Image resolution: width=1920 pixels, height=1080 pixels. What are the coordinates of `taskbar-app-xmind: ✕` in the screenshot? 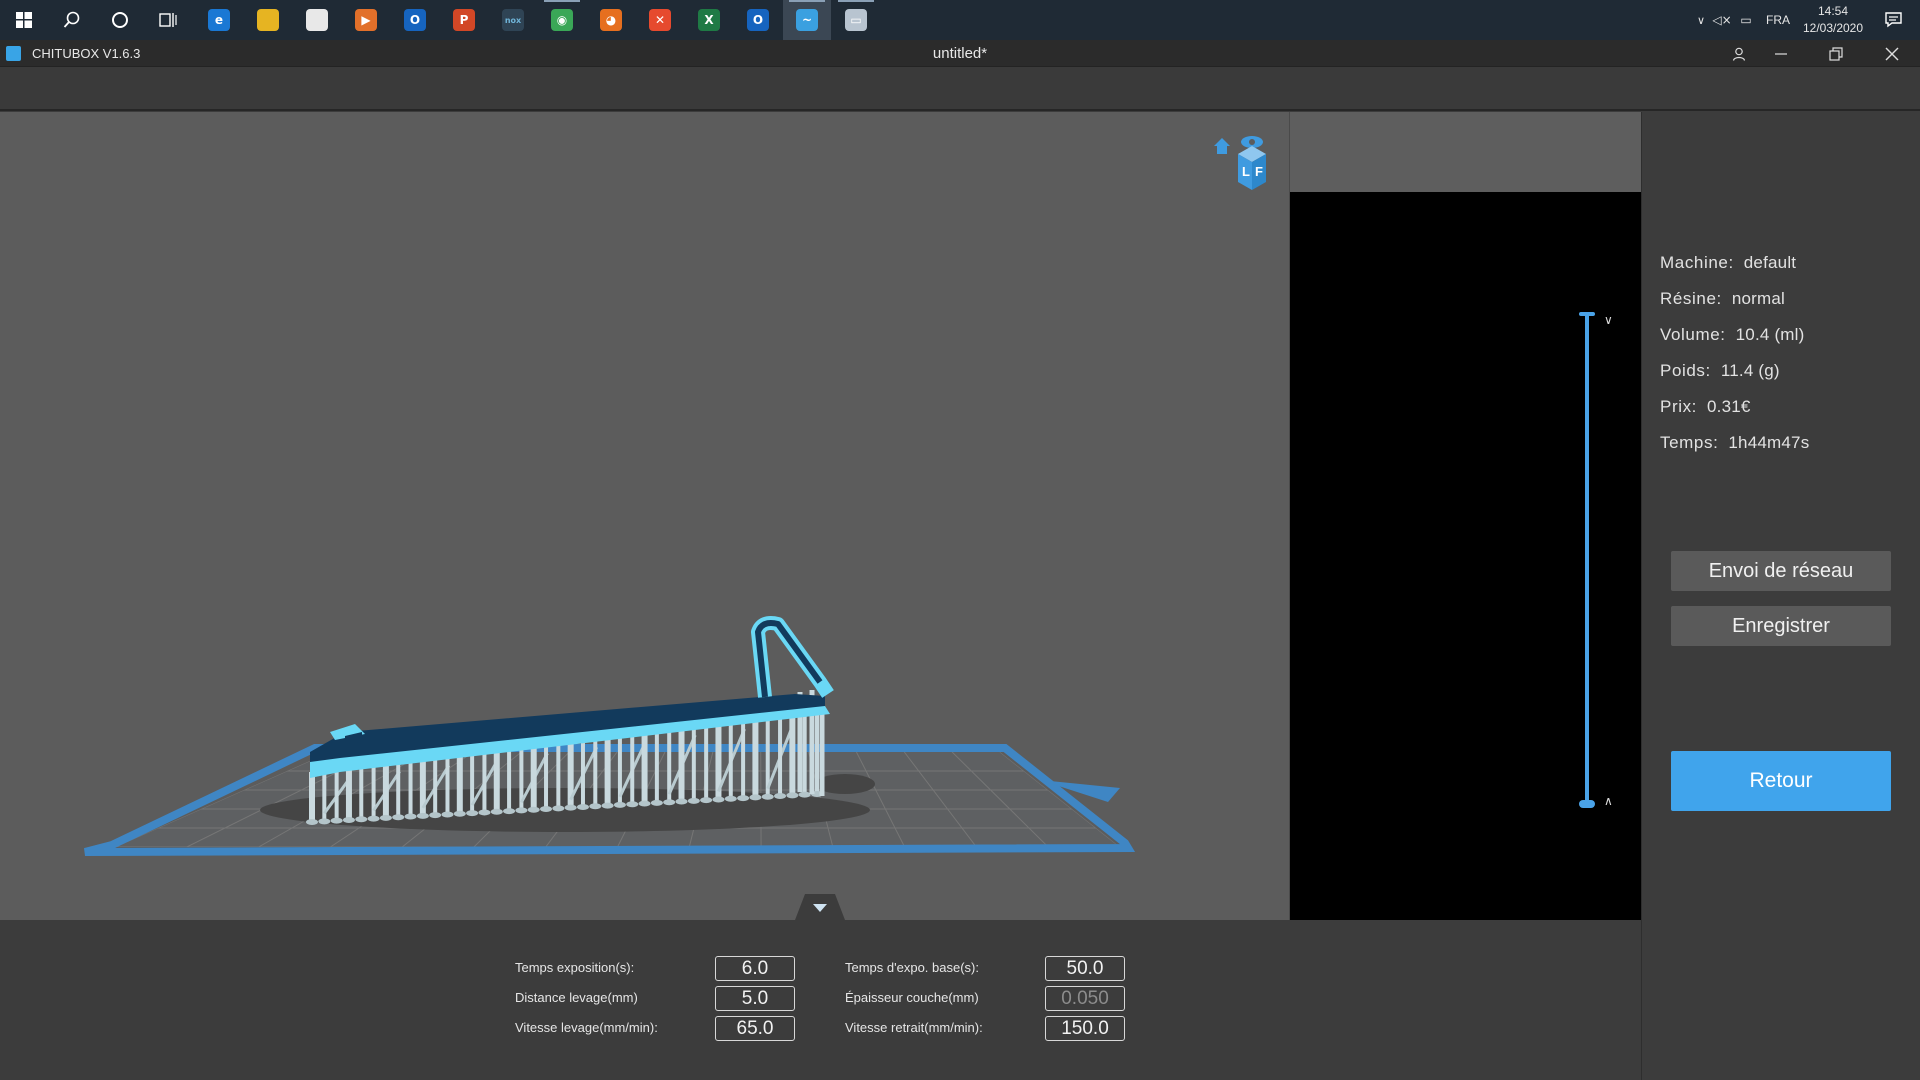 It's located at (660, 20).